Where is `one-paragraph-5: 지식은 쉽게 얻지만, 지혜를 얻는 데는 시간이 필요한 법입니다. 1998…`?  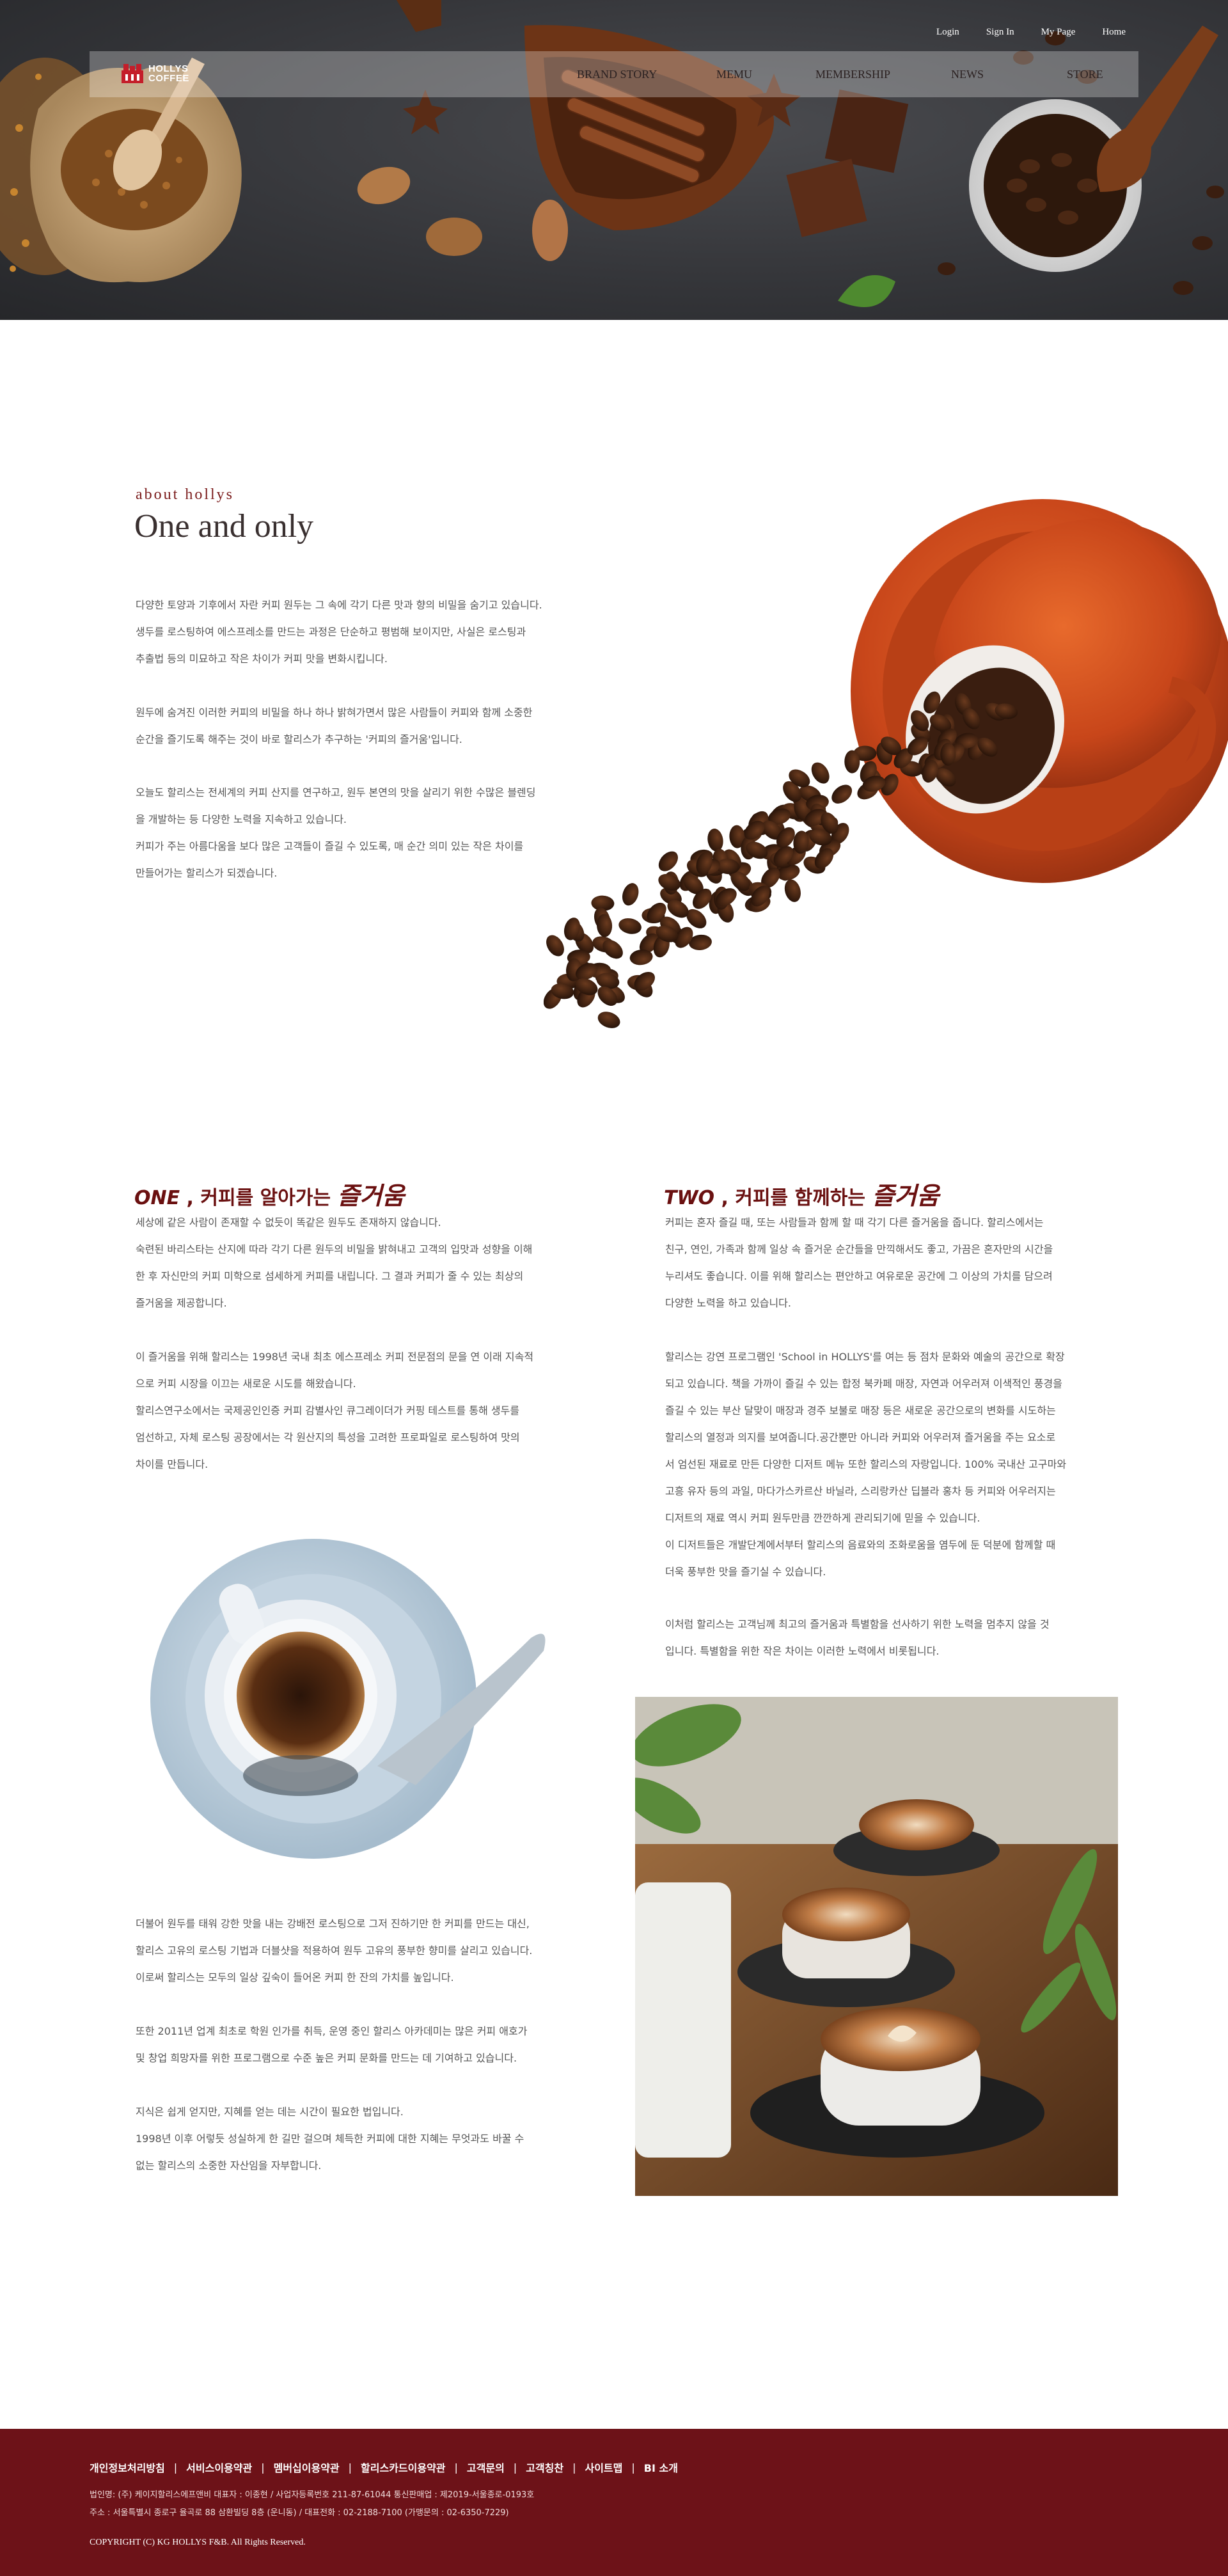
one-paragraph-5: 지식은 쉽게 얻지만, 지혜를 얻는 데는 시간이 필요한 법입니다. 1998… is located at coordinates (330, 2139).